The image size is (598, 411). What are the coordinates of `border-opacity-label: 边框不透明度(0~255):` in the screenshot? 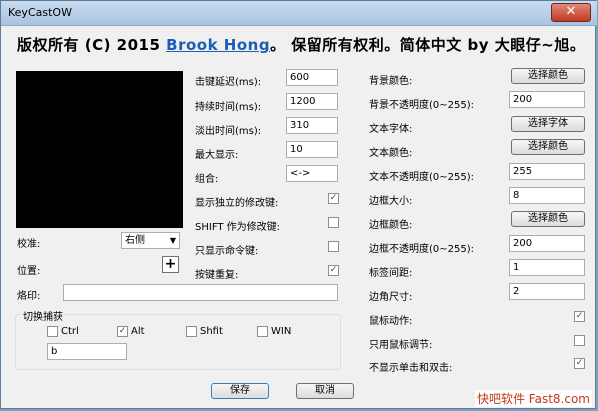 It's located at (421, 249).